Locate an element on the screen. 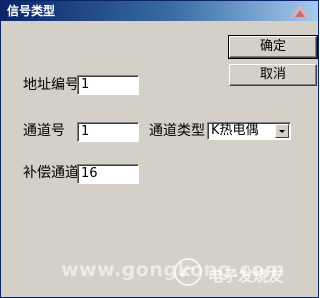 The height and width of the screenshot is (298, 320). address-input: 1 is located at coordinates (108, 85).